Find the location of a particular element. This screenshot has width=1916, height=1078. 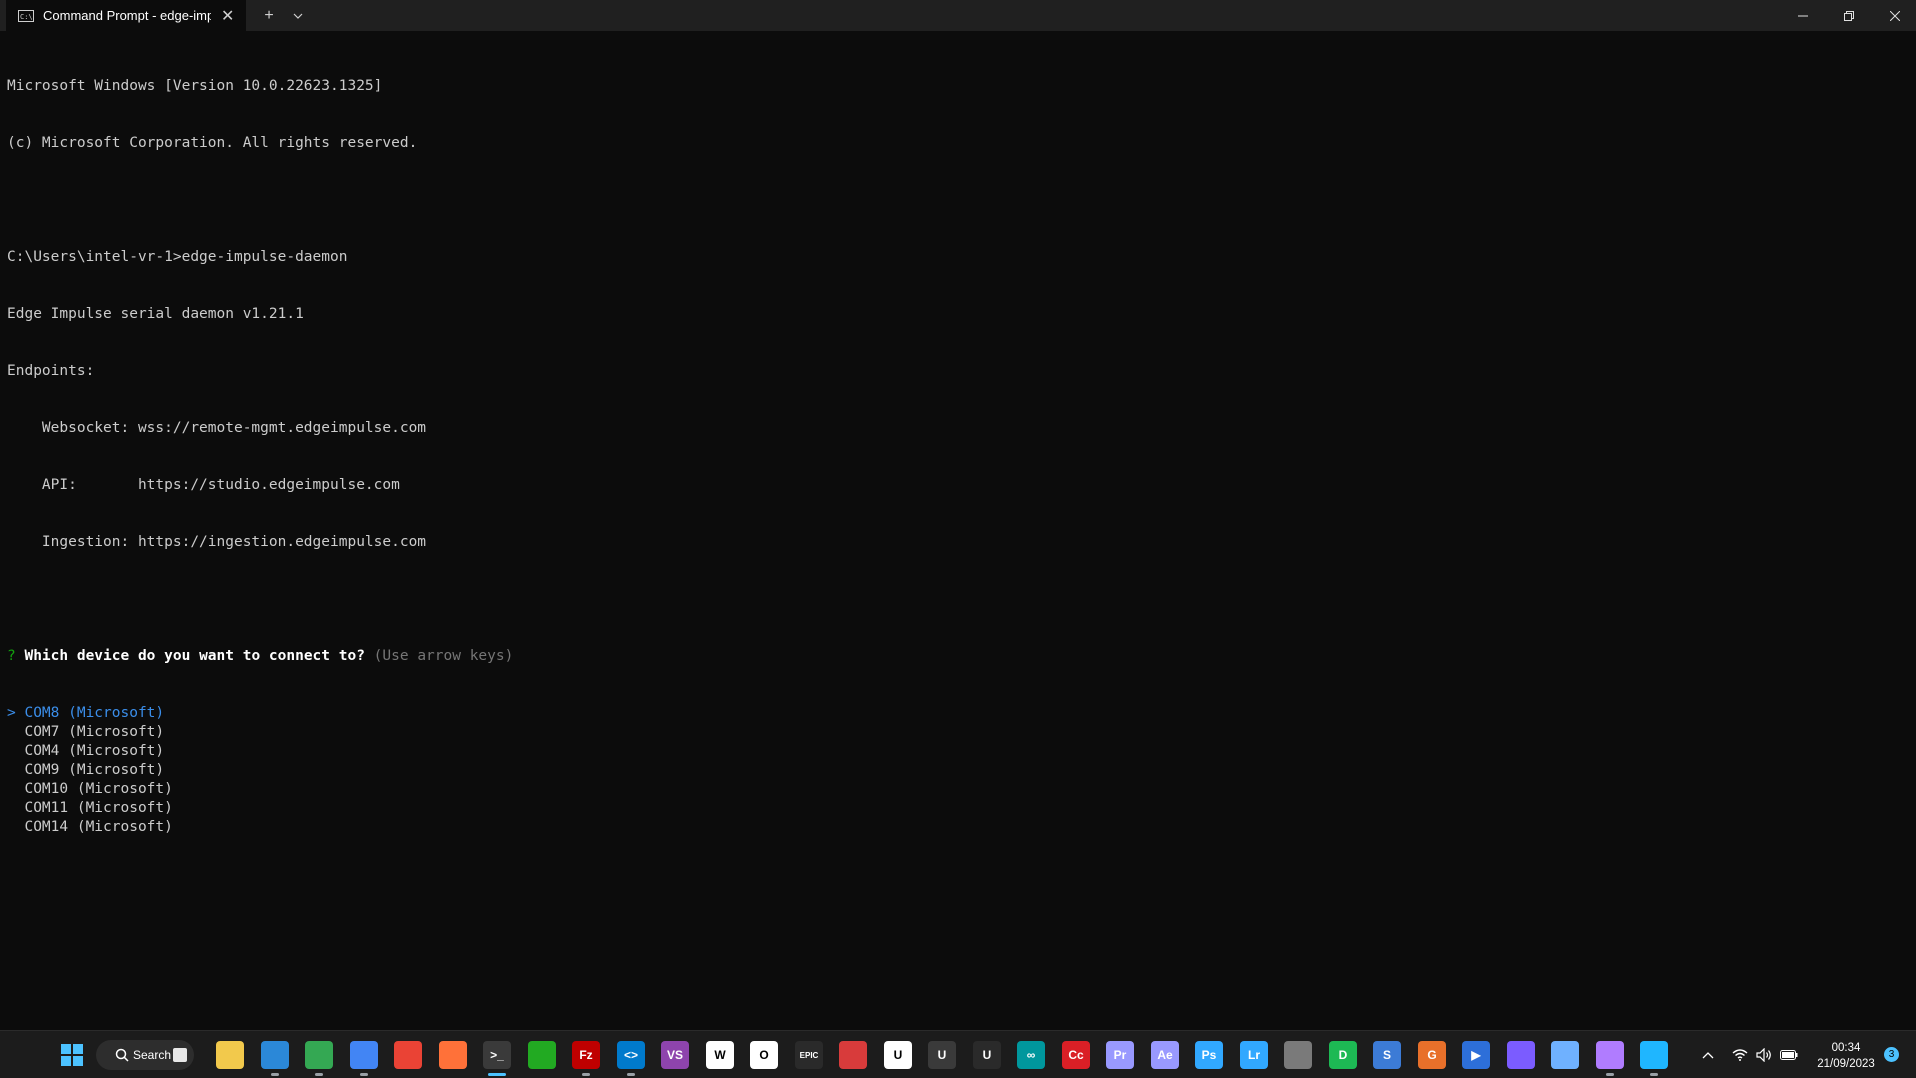

app-play-icon: ▶ is located at coordinates (1476, 1055).